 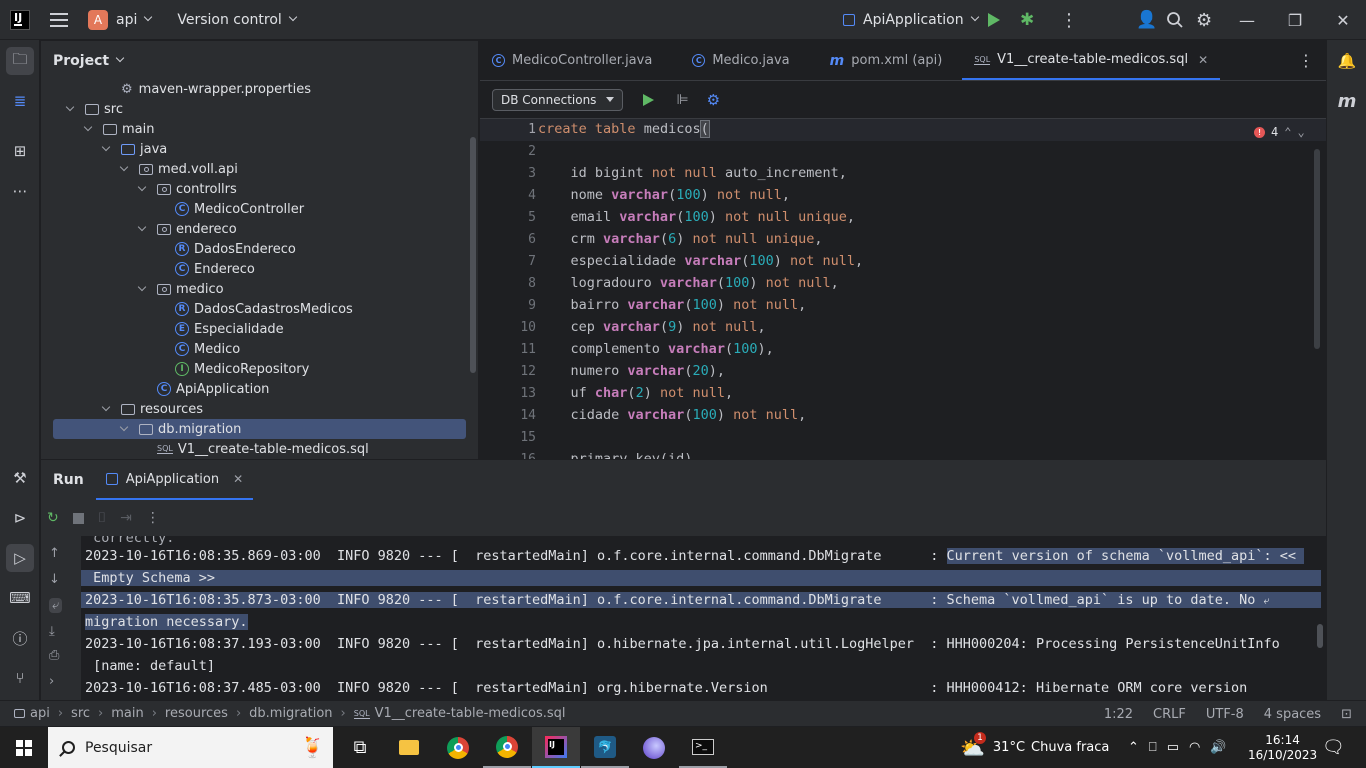 I want to click on mysql-workbench-button: 🐬, so click(x=605, y=747).